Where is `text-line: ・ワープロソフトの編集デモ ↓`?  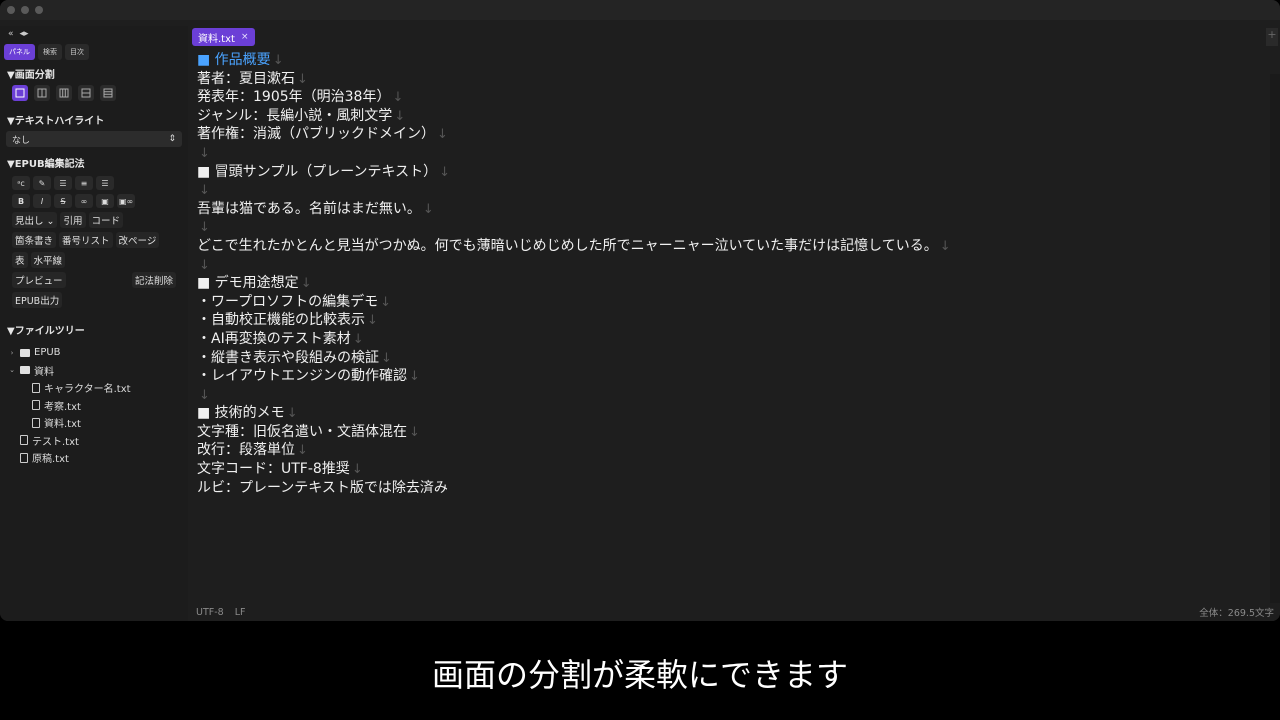 text-line: ・ワープロソフトの編集デモ ↓ is located at coordinates (574, 302).